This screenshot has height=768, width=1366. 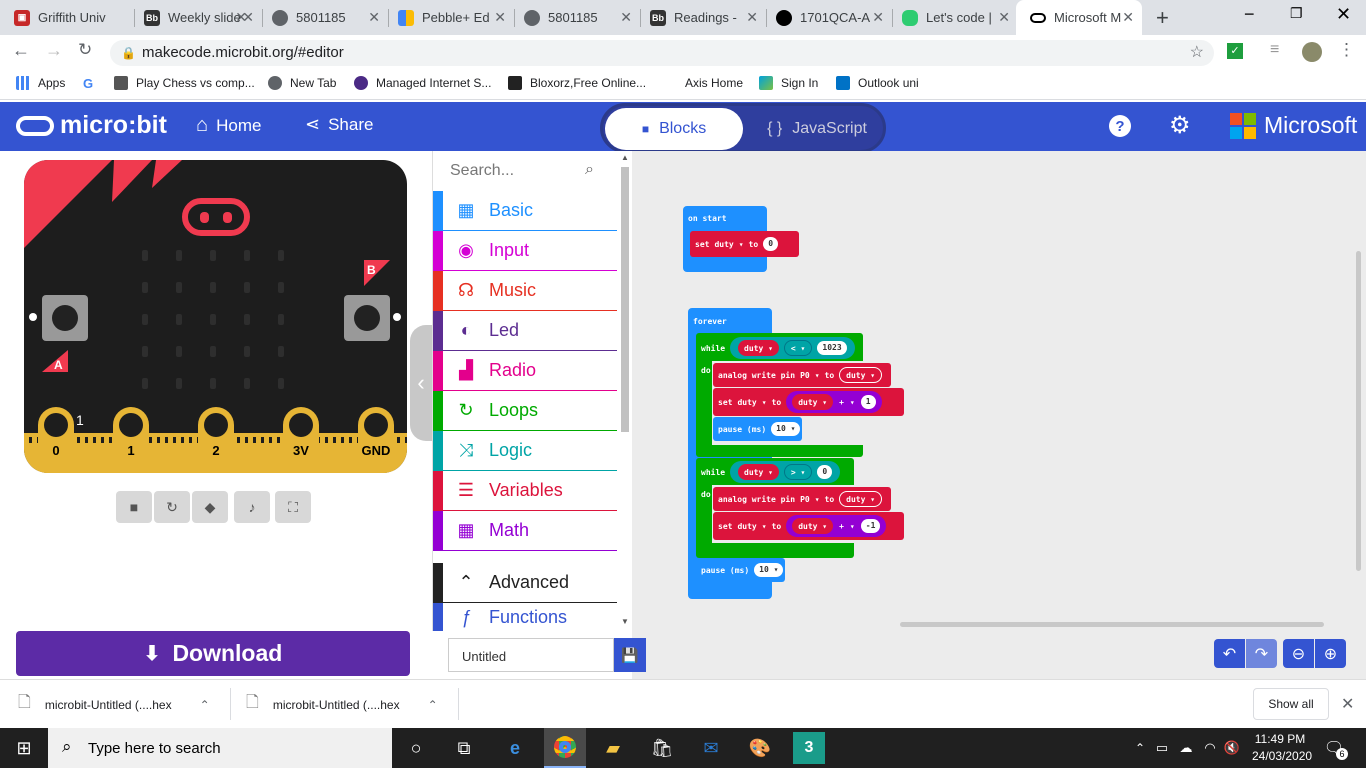 What do you see at coordinates (1274, 50) in the screenshot?
I see `media-icon: ≡` at bounding box center [1274, 50].